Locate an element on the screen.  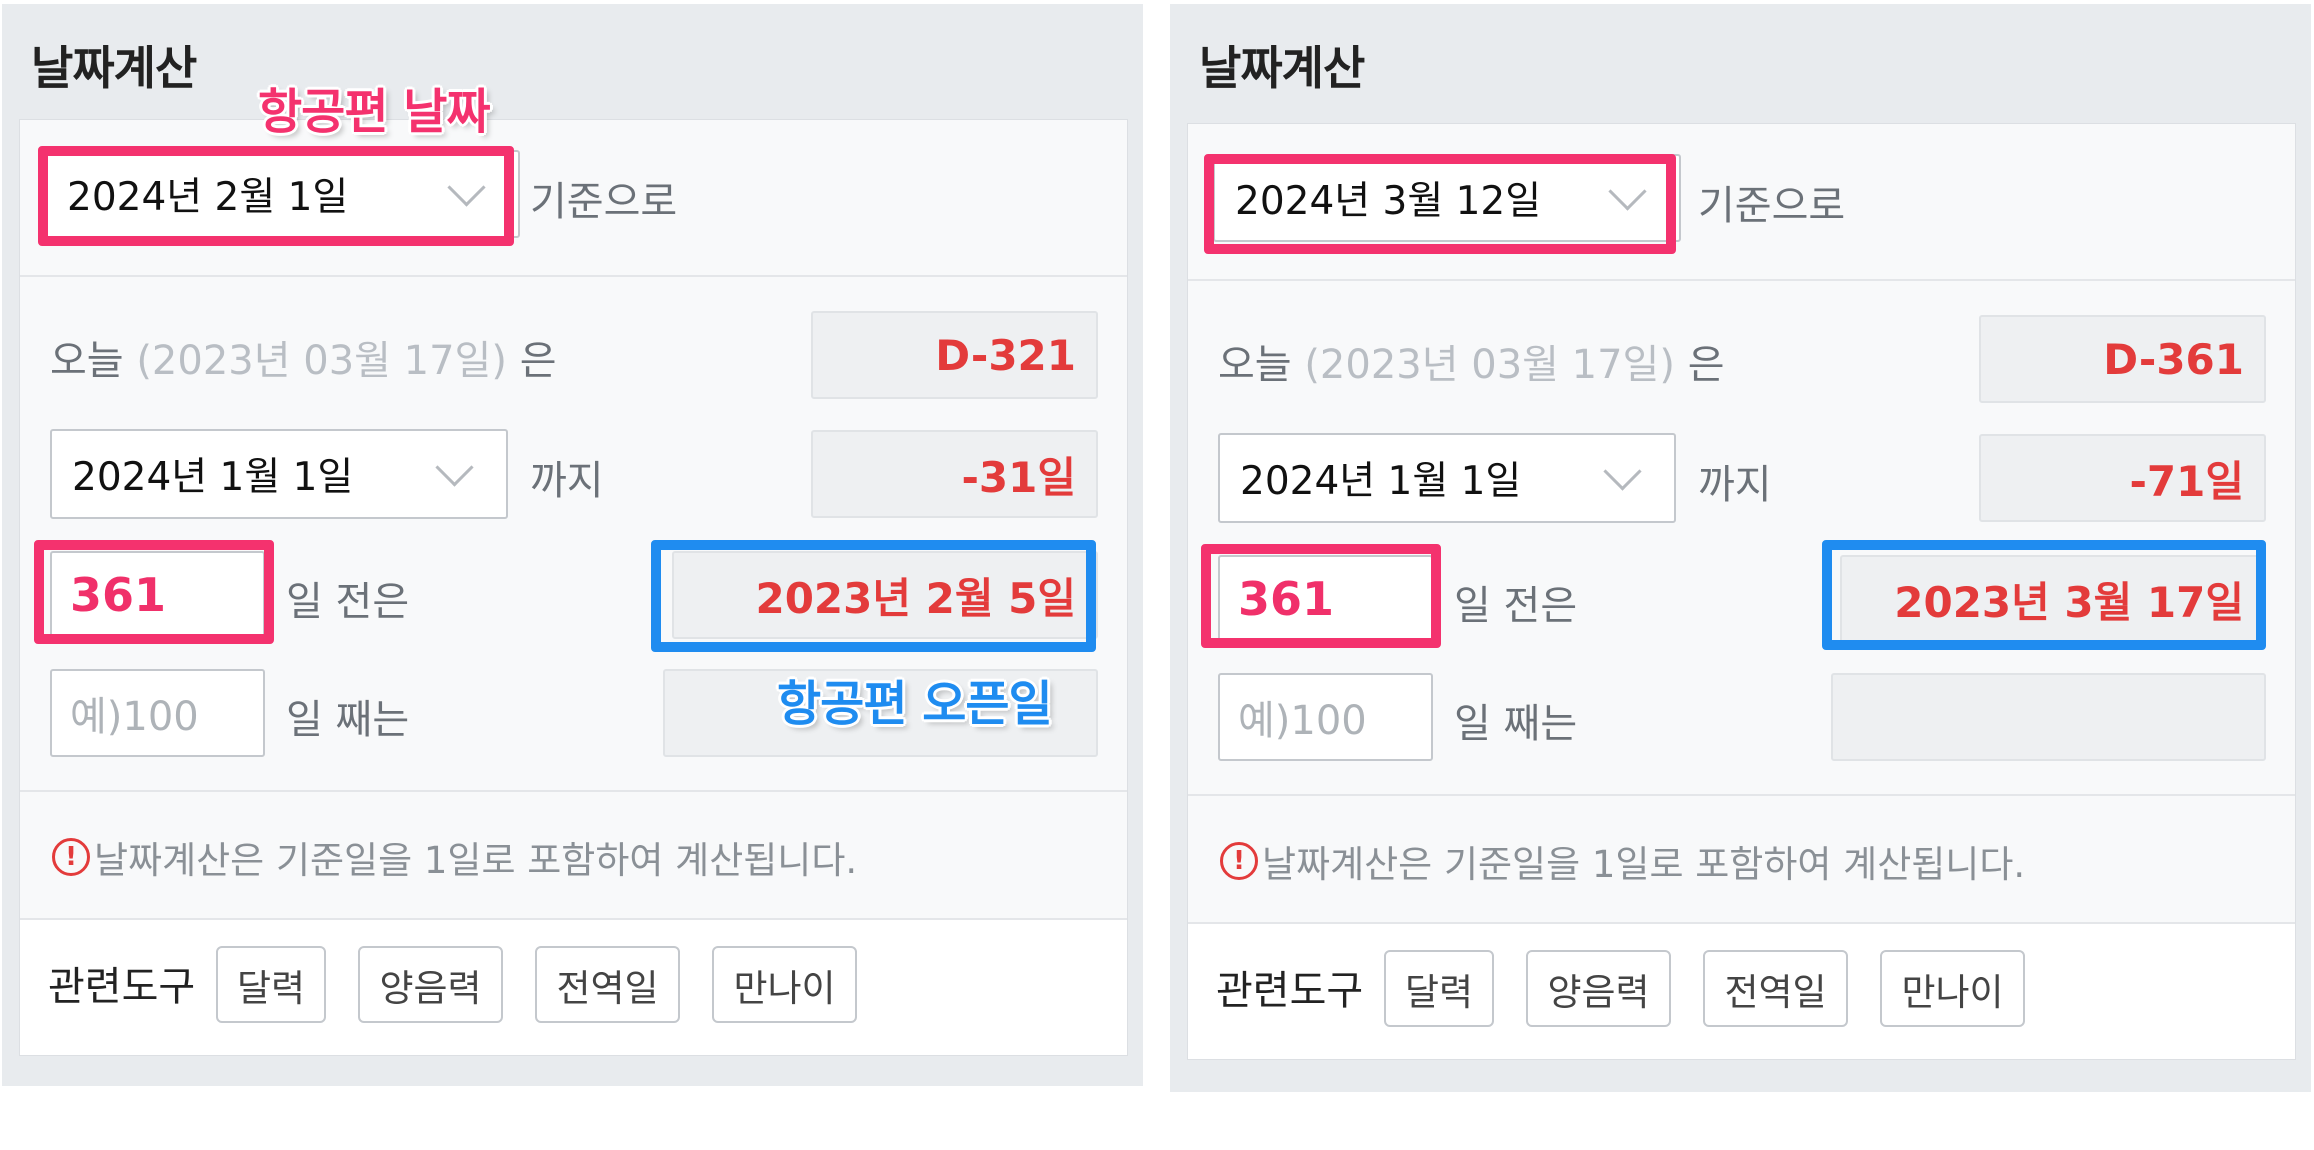
annotation-flight-open-date: 항공편 오픈일 is located at coordinates (915, 704).